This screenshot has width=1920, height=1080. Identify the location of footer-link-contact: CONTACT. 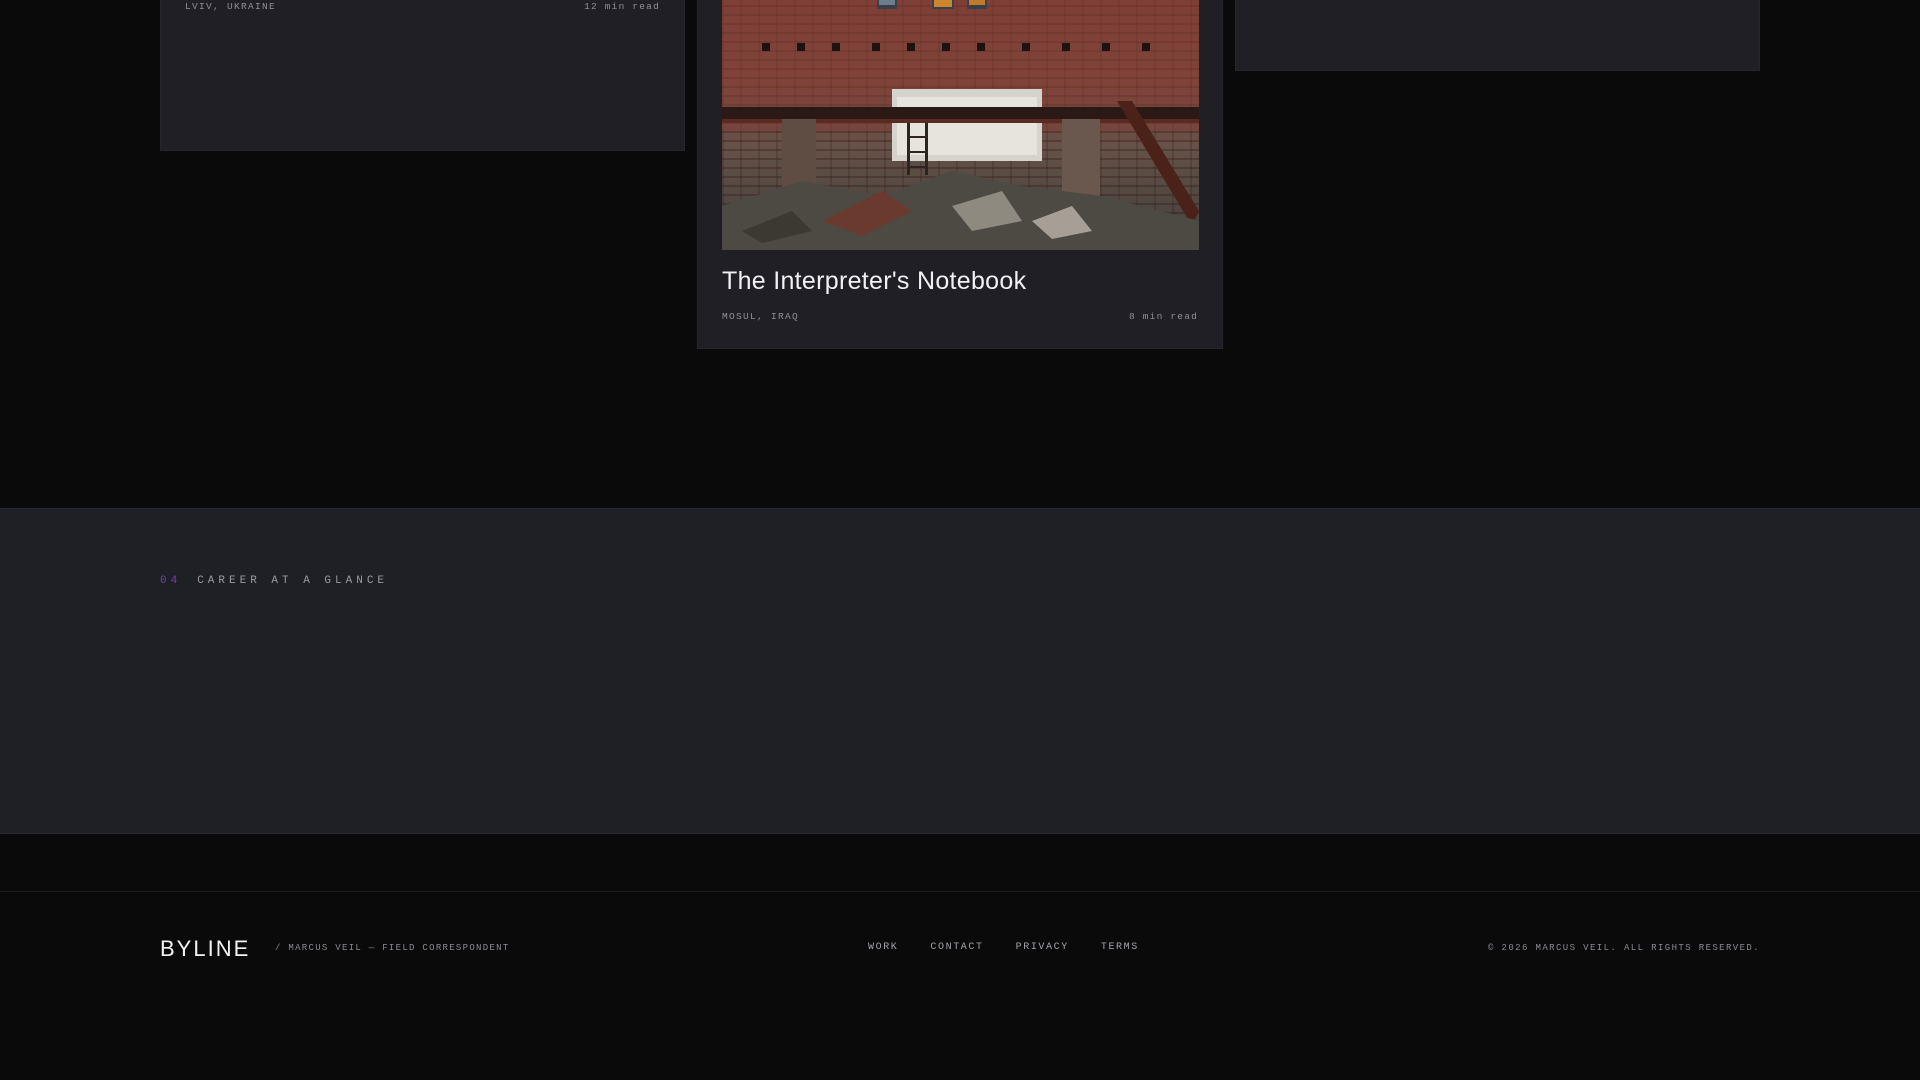
(956, 947).